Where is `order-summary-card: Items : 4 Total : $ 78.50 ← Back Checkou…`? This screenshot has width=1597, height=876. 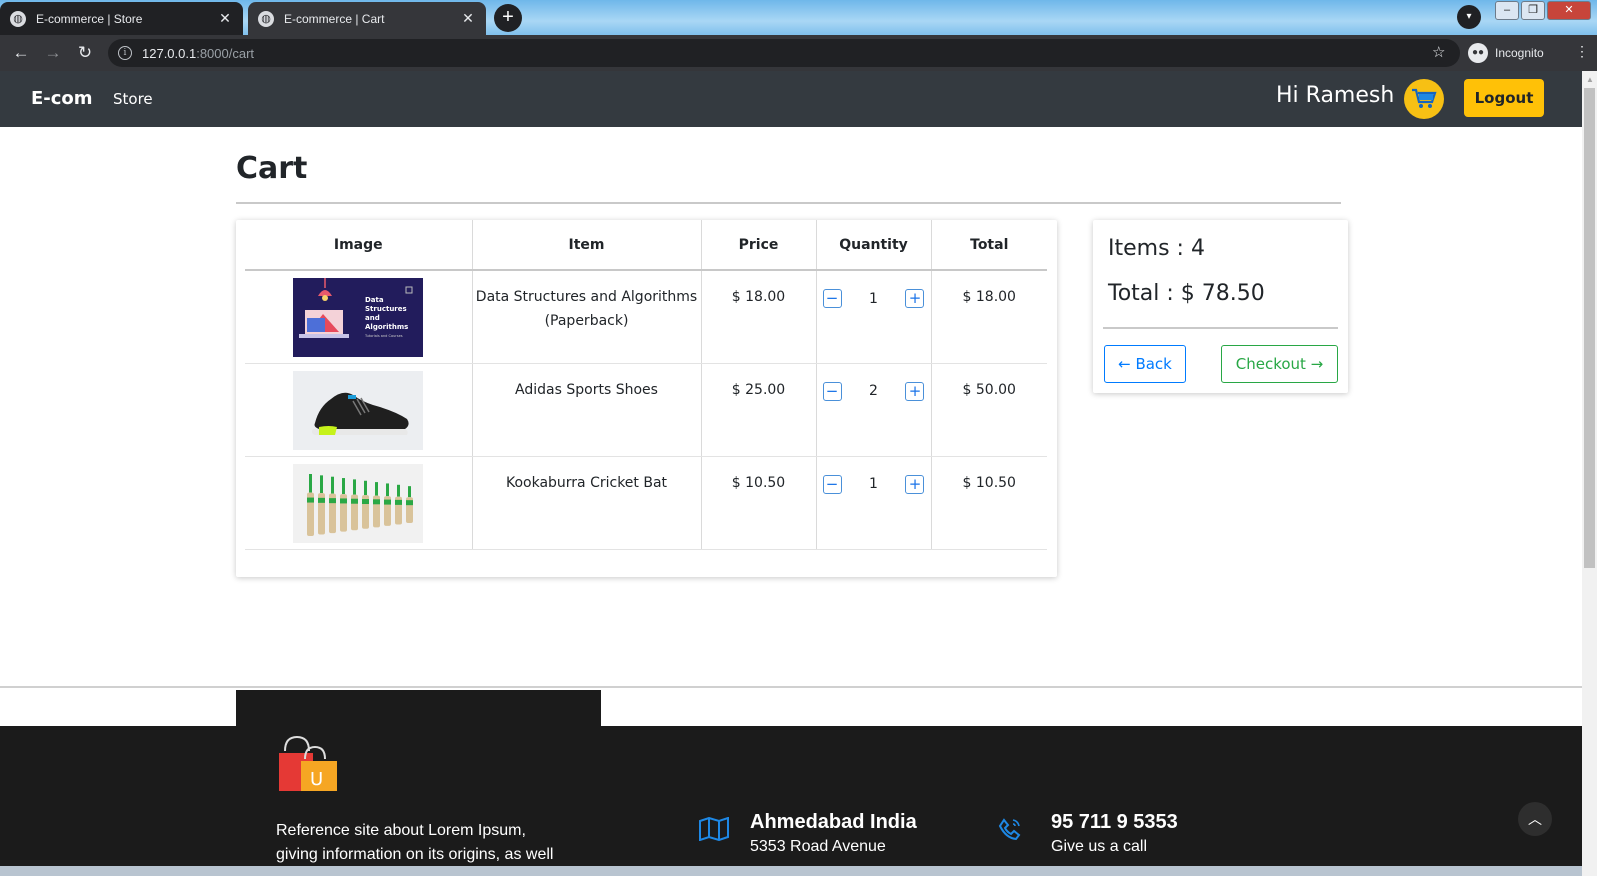
order-summary-card: Items : 4 Total : $ 78.50 ← Back Checkou… is located at coordinates (1220, 306).